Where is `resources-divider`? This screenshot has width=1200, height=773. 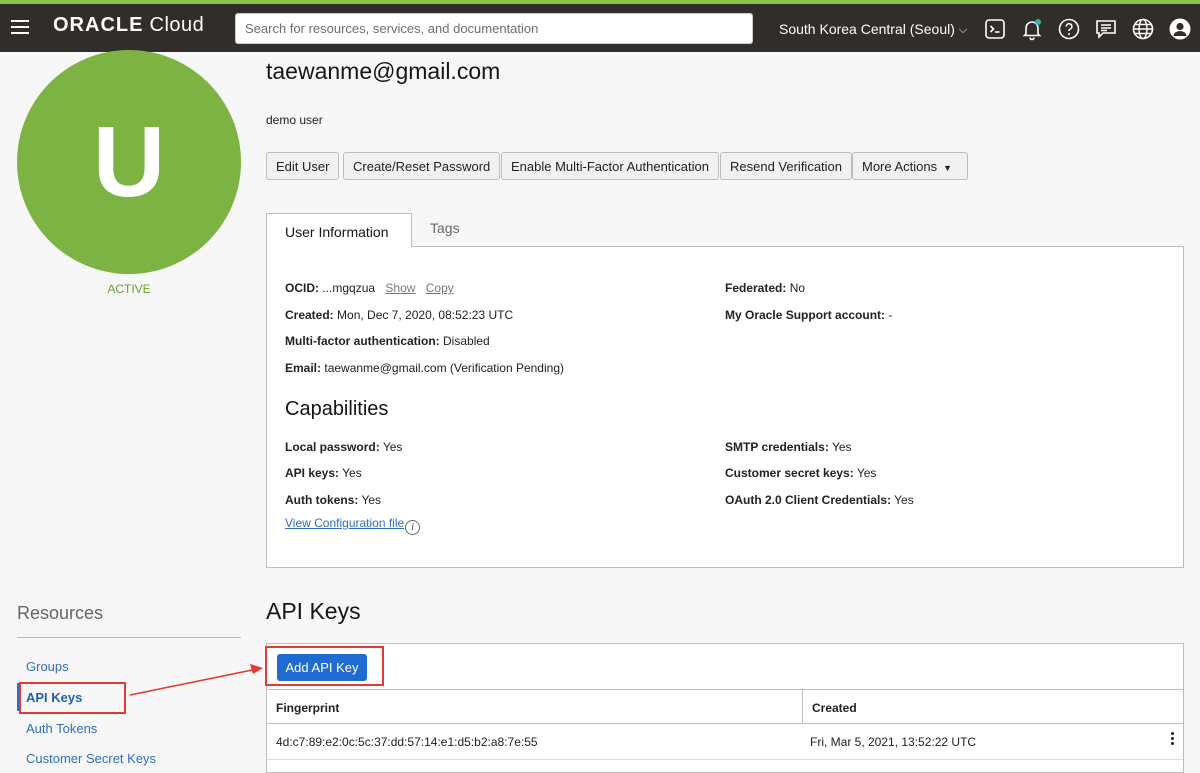
resources-divider is located at coordinates (129, 637).